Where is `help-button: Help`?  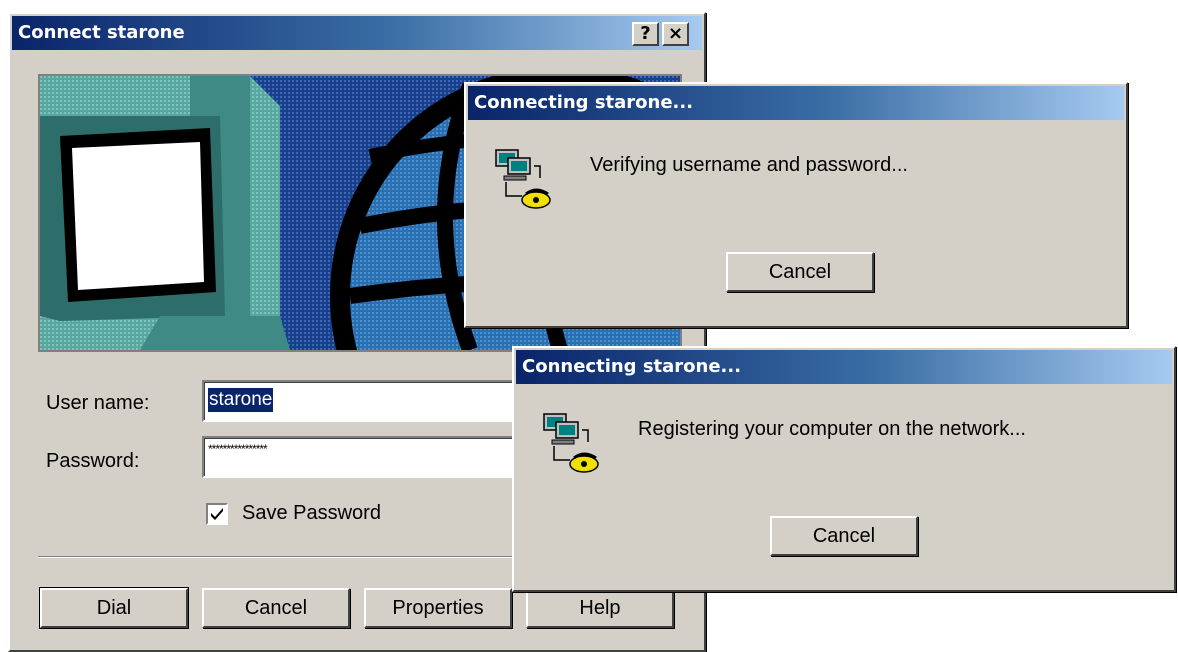 help-button: Help is located at coordinates (600, 608).